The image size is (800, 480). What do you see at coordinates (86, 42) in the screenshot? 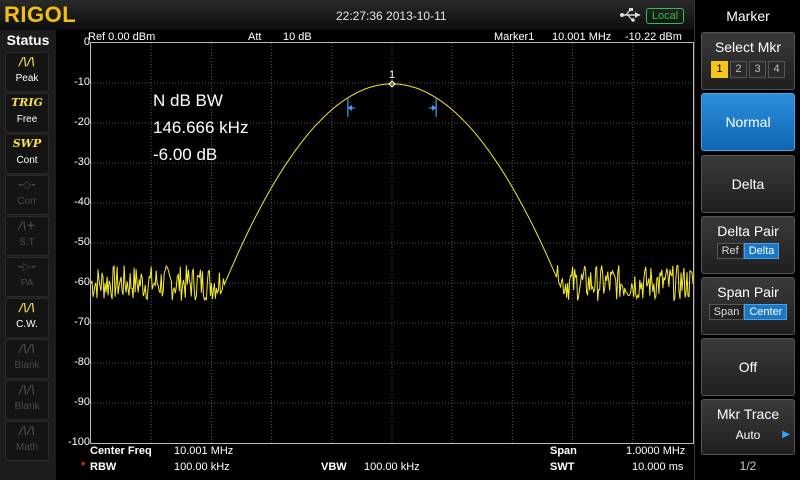
I see `y-tick-label: 0` at bounding box center [86, 42].